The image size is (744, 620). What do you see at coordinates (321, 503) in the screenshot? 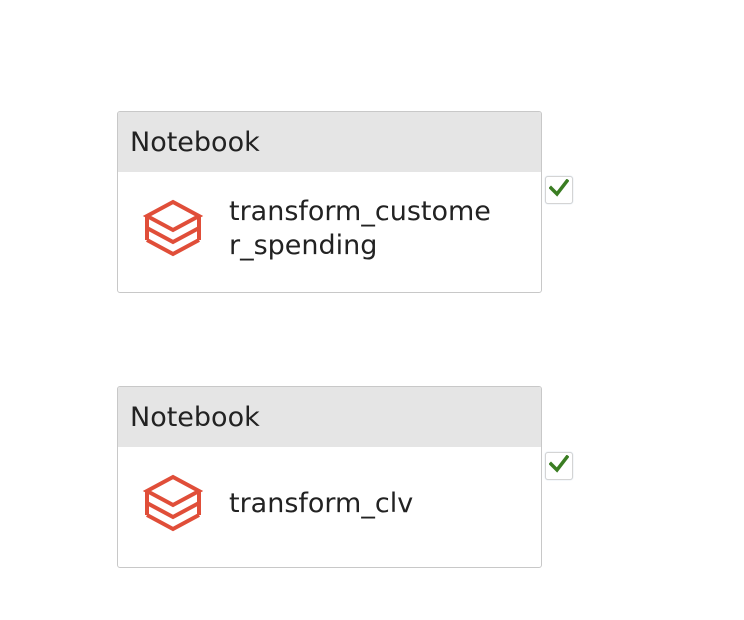
I see `activity-name: transform_clv` at bounding box center [321, 503].